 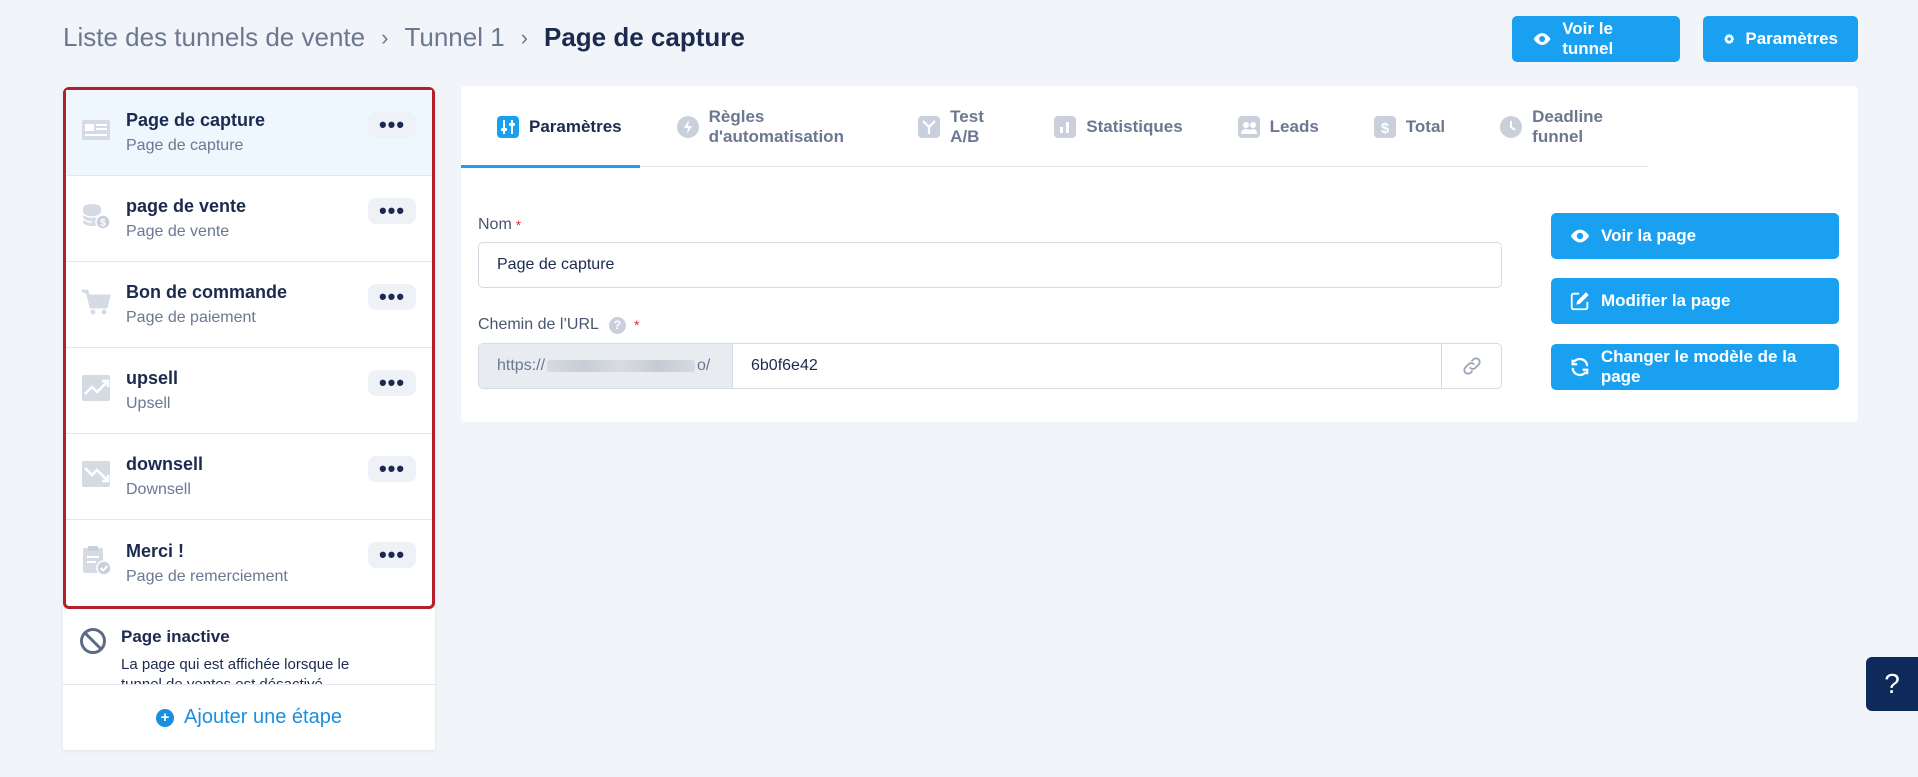 I want to click on cart-icon, so click(x=96, y=302).